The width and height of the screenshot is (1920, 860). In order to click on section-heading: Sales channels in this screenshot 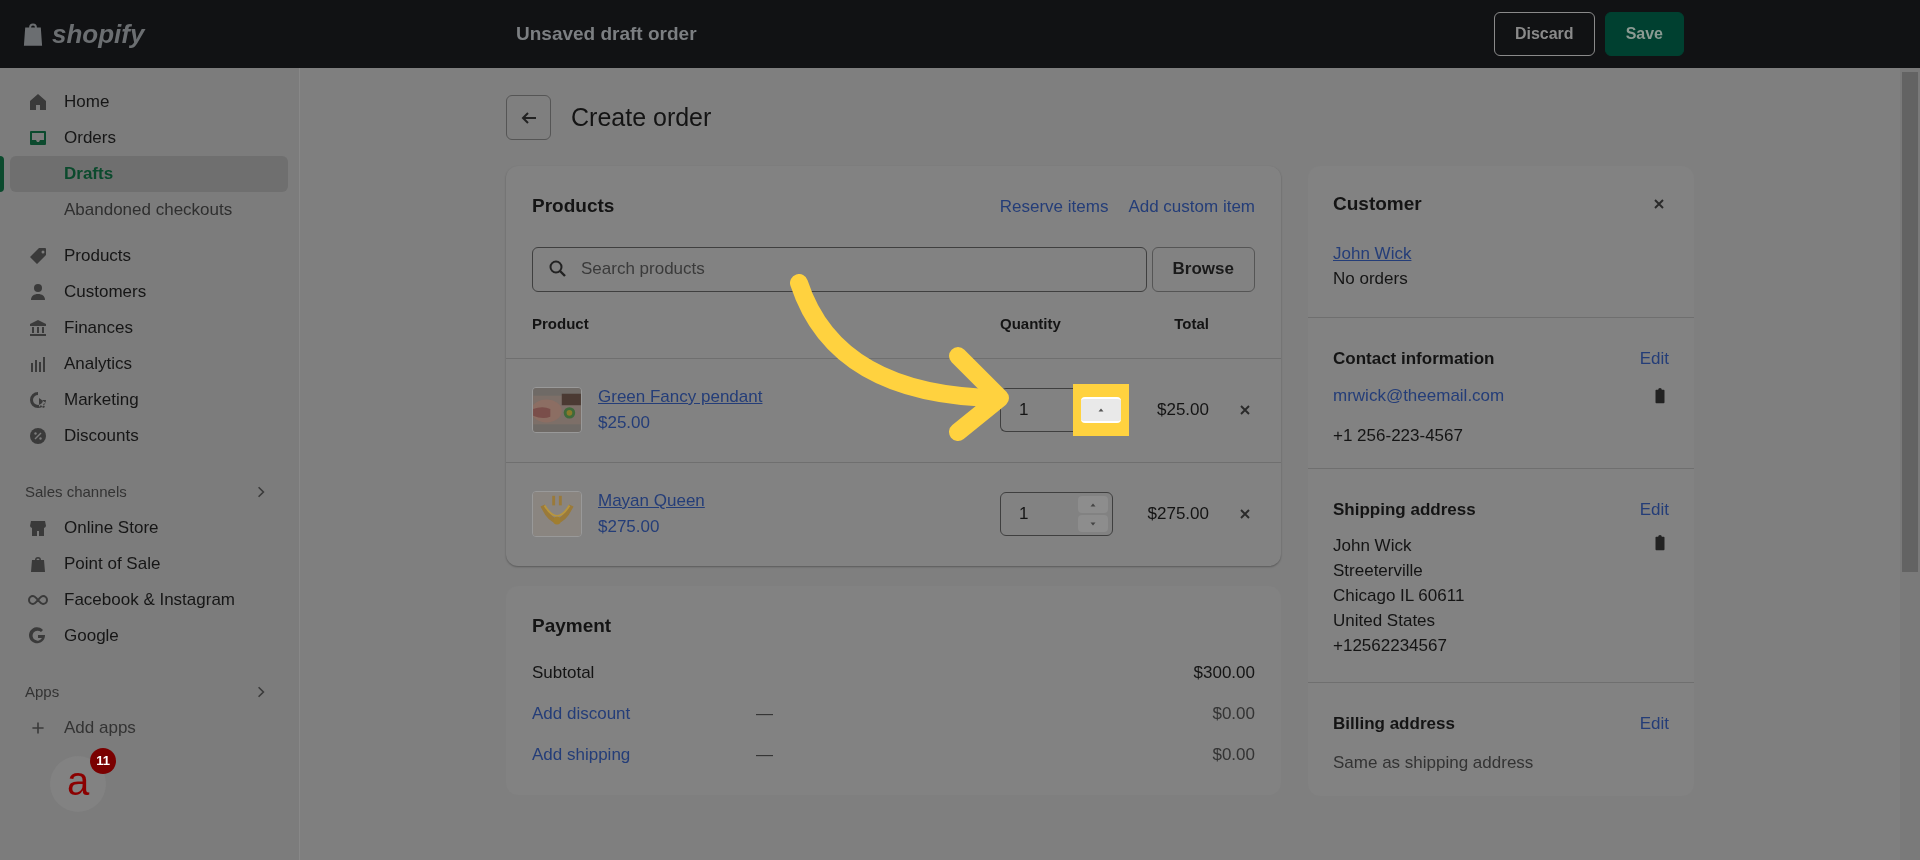, I will do `click(76, 491)`.